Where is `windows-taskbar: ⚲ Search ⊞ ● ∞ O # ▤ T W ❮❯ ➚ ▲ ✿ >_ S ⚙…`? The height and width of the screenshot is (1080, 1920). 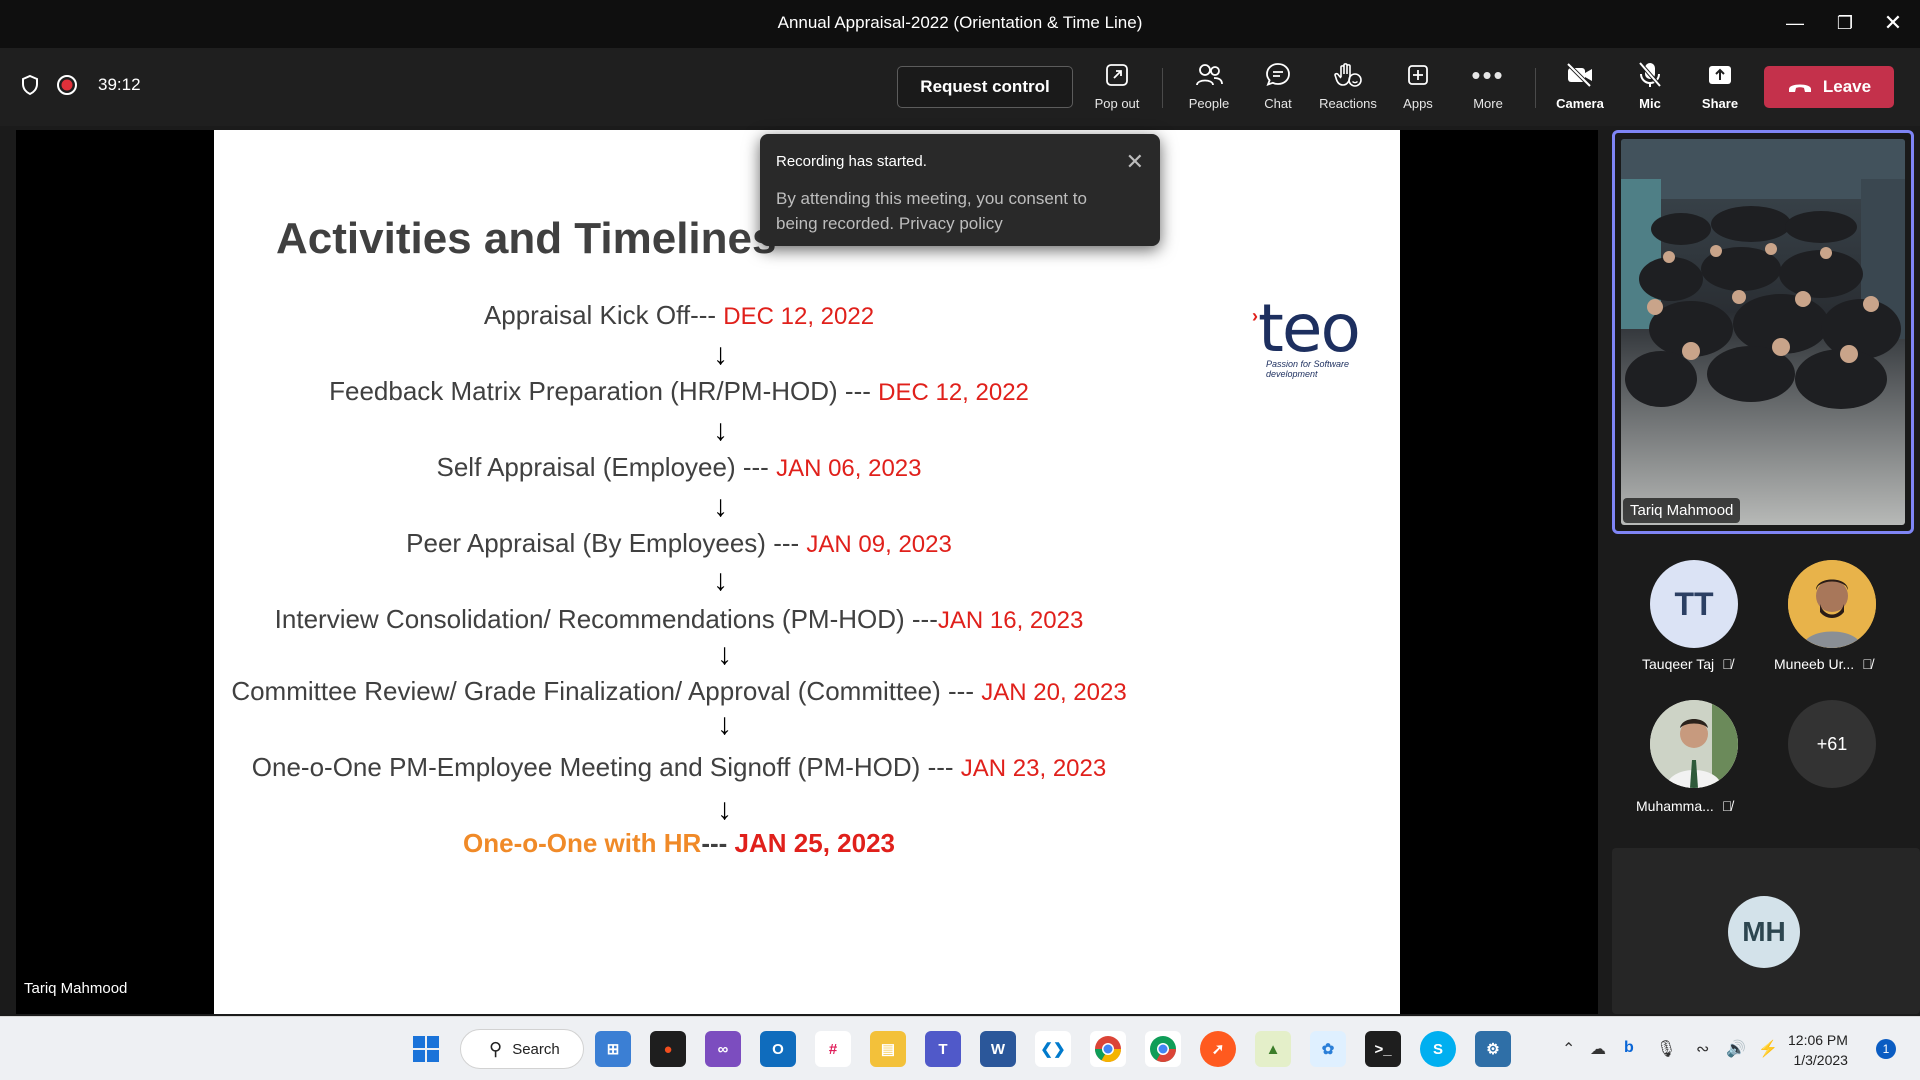
windows-taskbar: ⚲ Search ⊞ ● ∞ O # ▤ T W ❮❯ ➚ ▲ ✿ >_ S ⚙… is located at coordinates (960, 1048).